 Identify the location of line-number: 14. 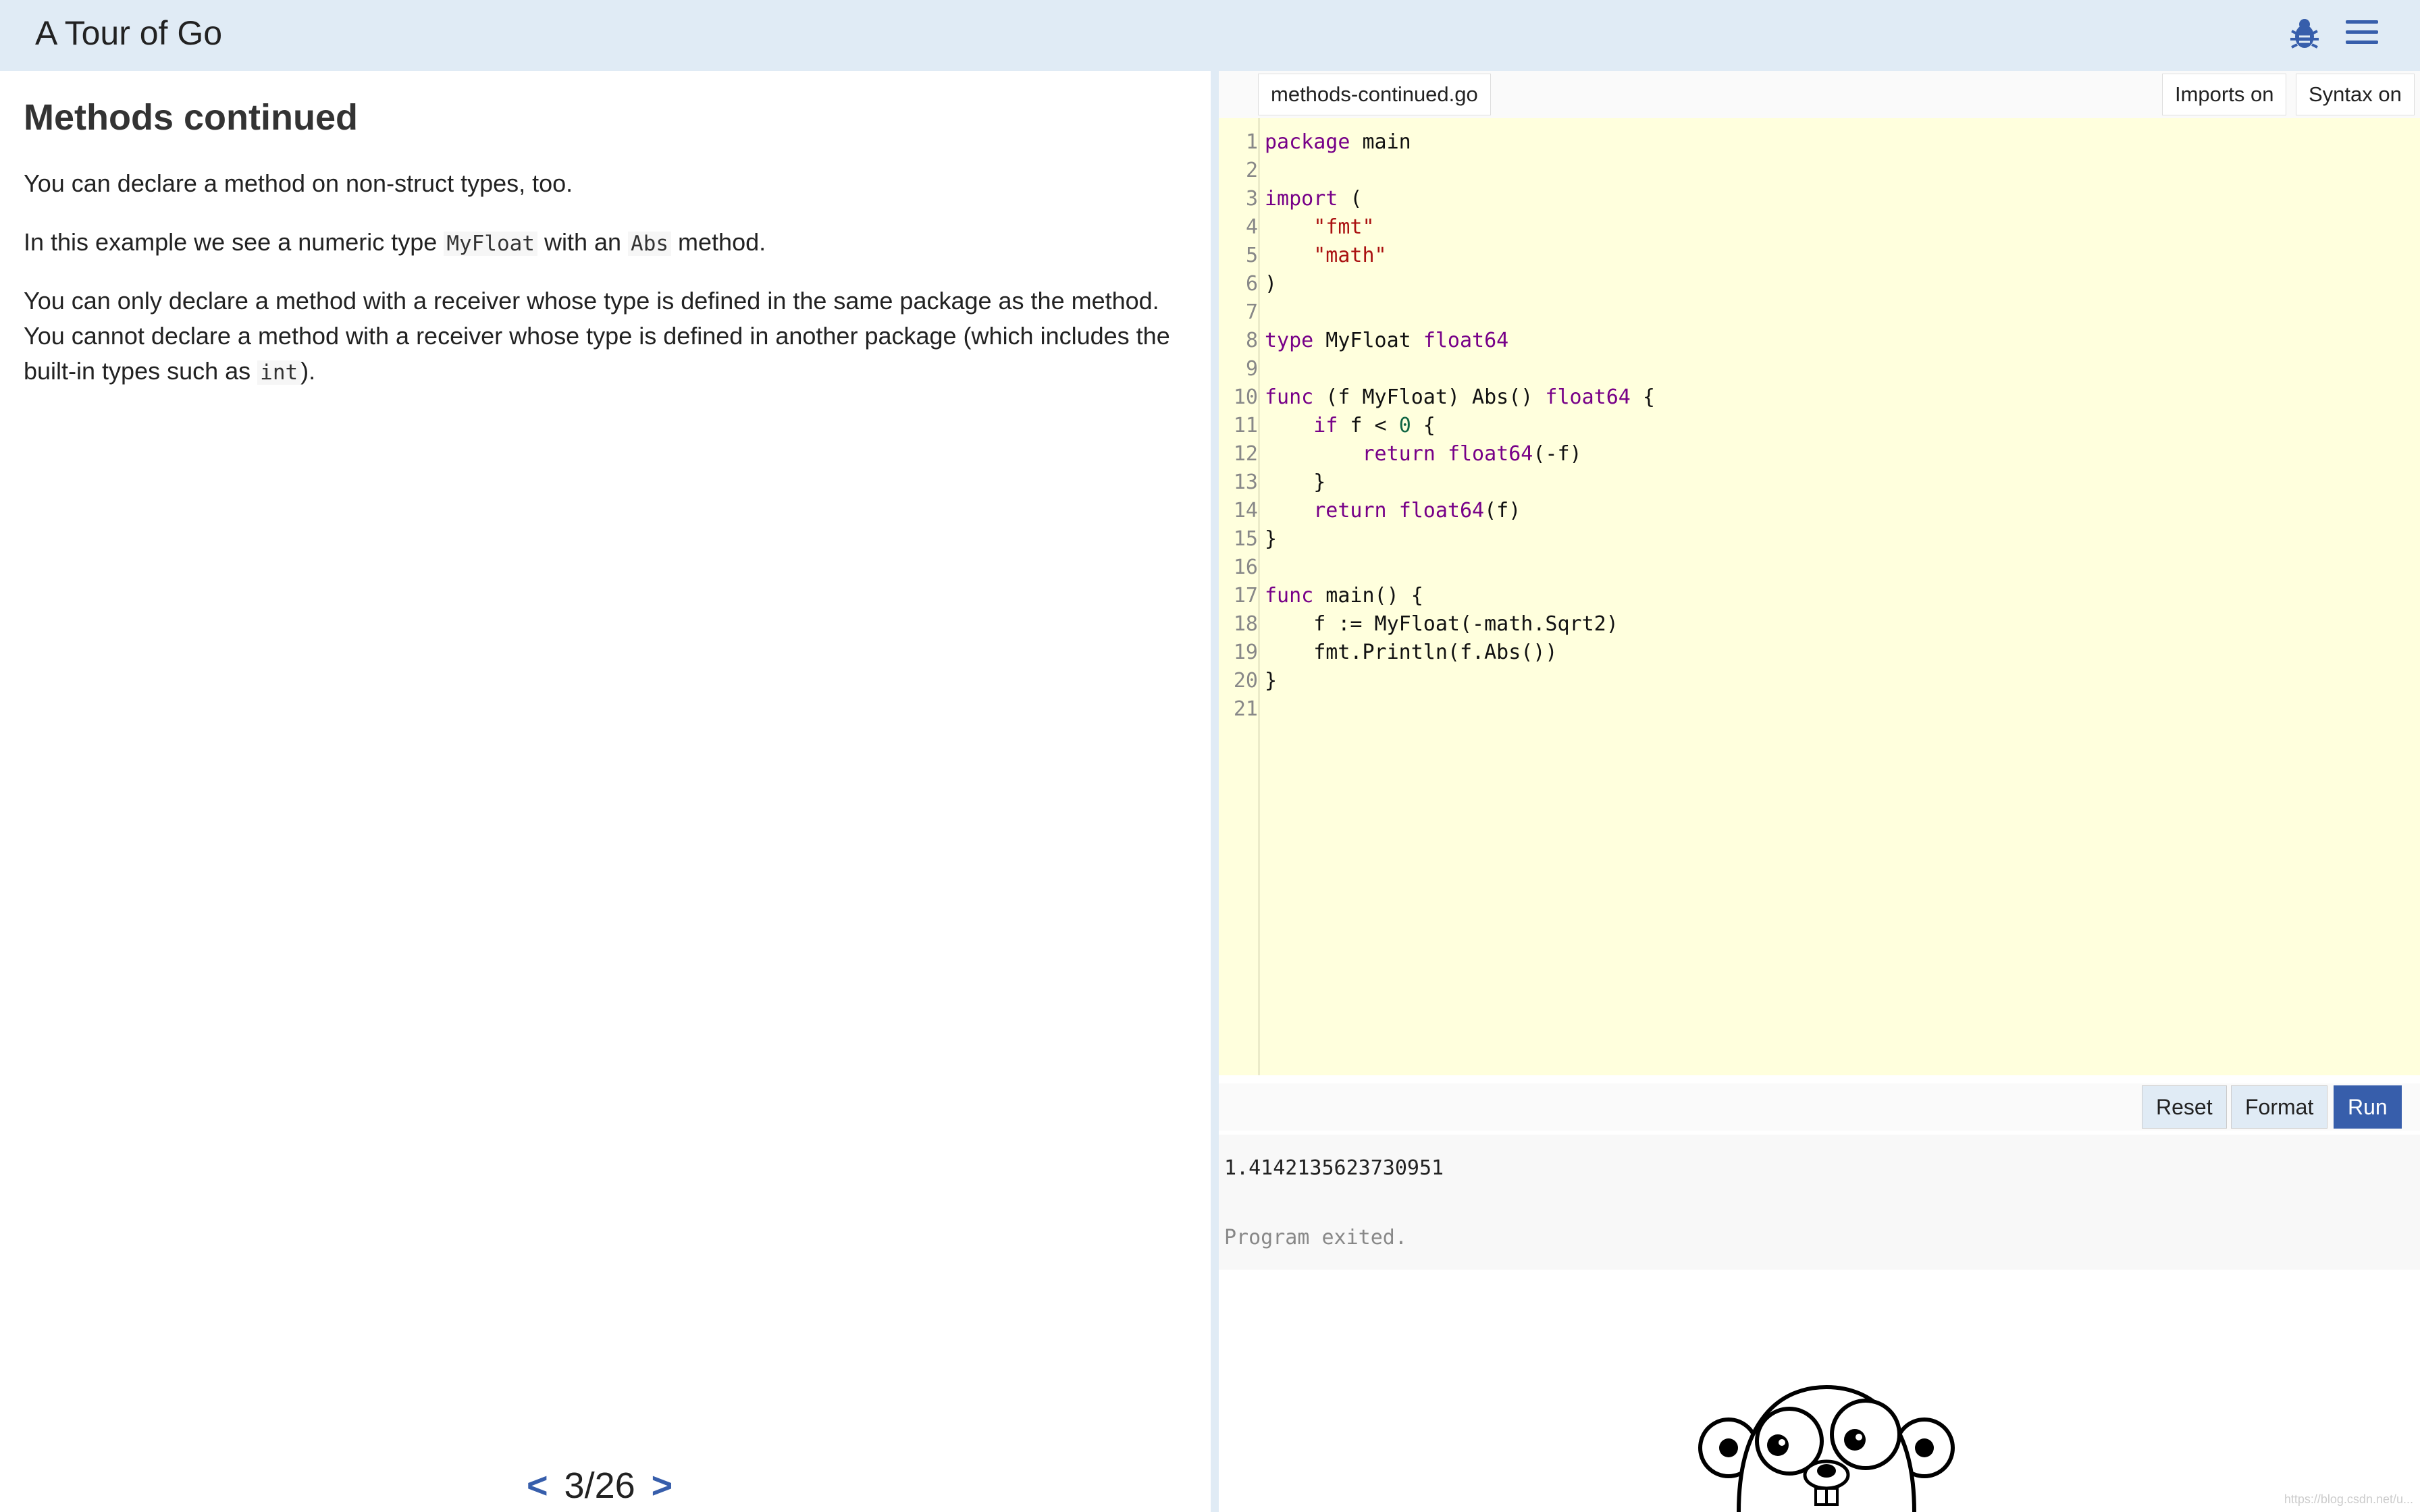
(1245, 511).